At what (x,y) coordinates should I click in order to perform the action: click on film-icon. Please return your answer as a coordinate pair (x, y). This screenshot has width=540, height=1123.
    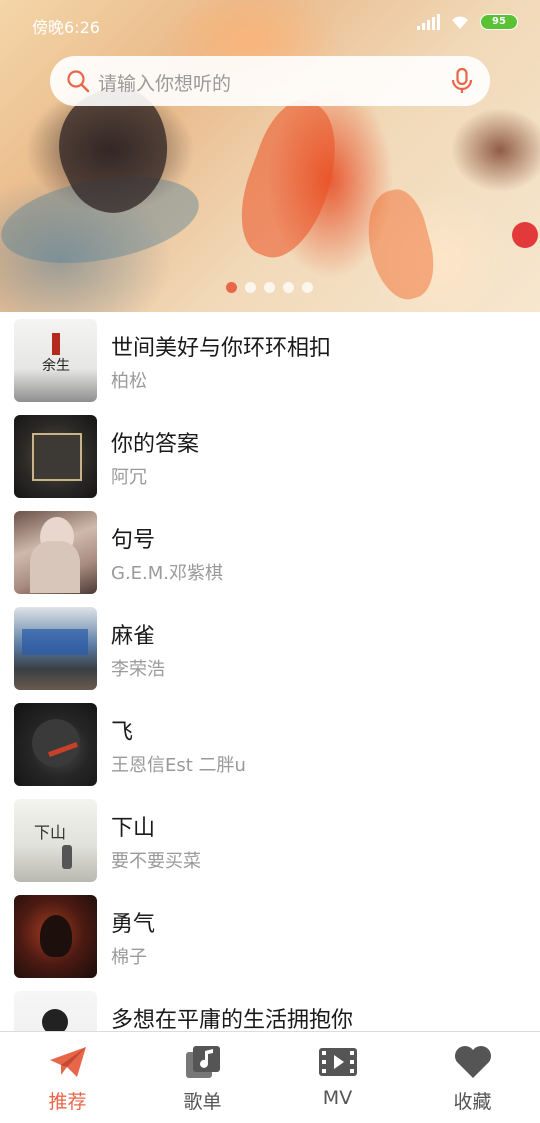
    Looking at the image, I should click on (337, 1062).